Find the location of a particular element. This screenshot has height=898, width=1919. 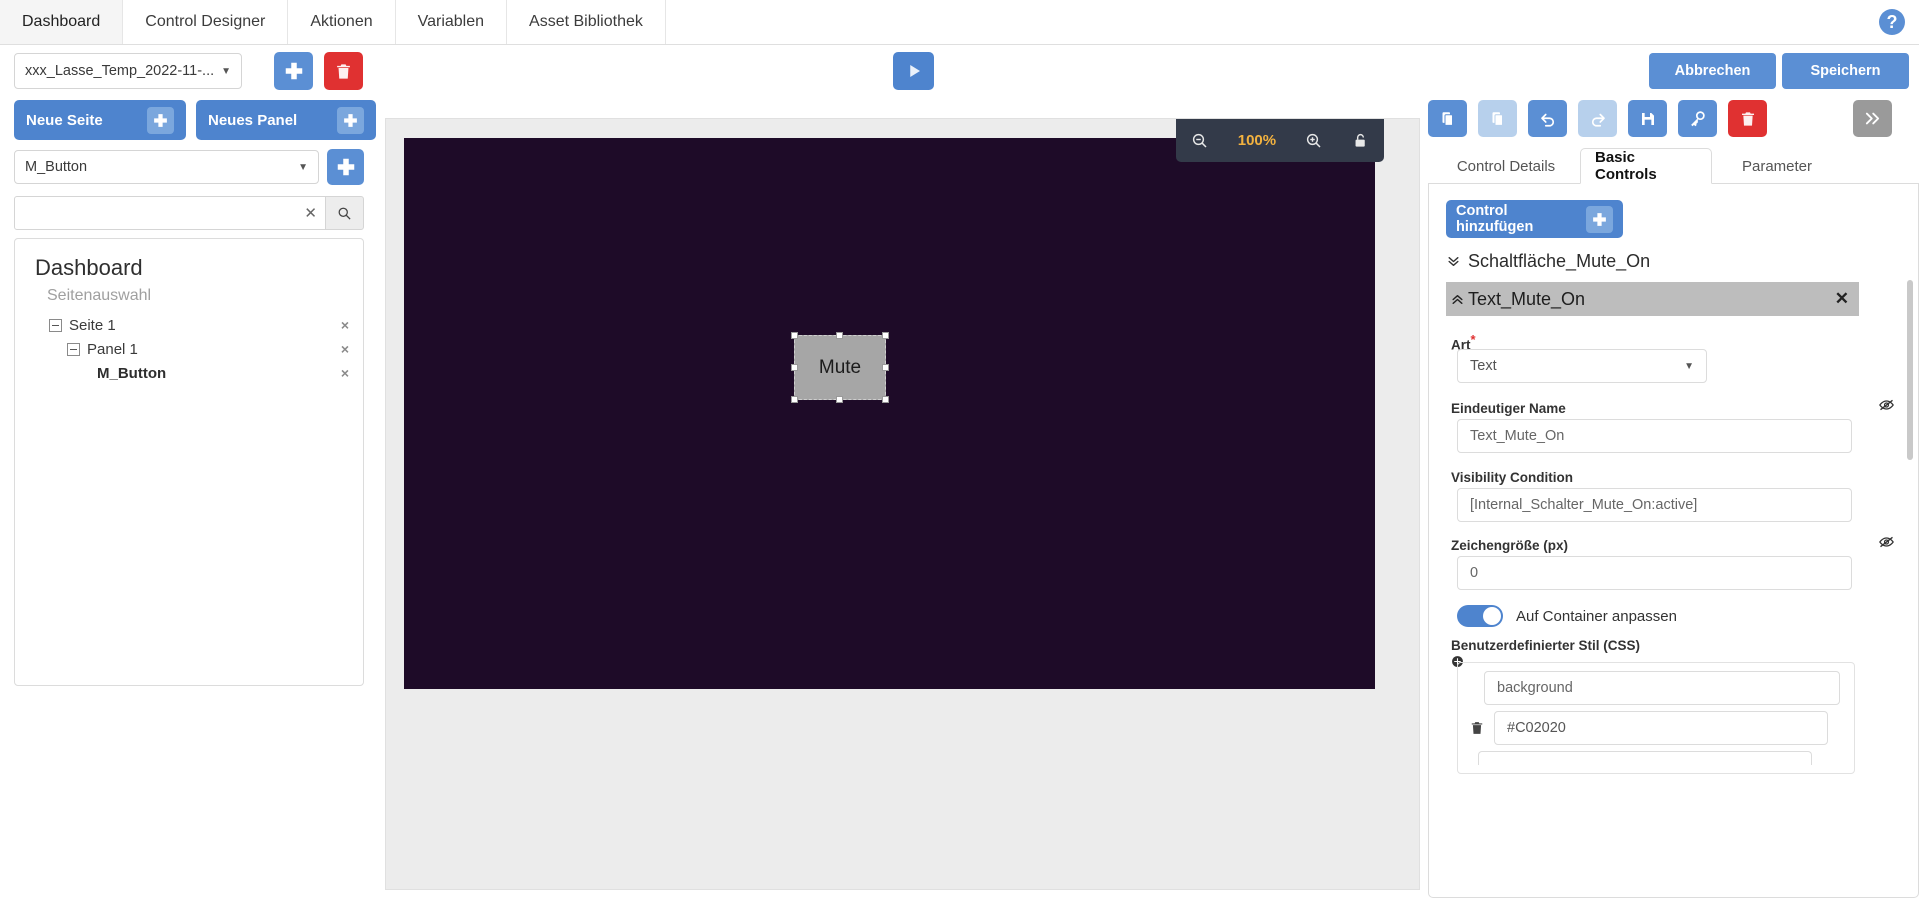

new-panel-button-label: Neues Panel is located at coordinates (253, 120).